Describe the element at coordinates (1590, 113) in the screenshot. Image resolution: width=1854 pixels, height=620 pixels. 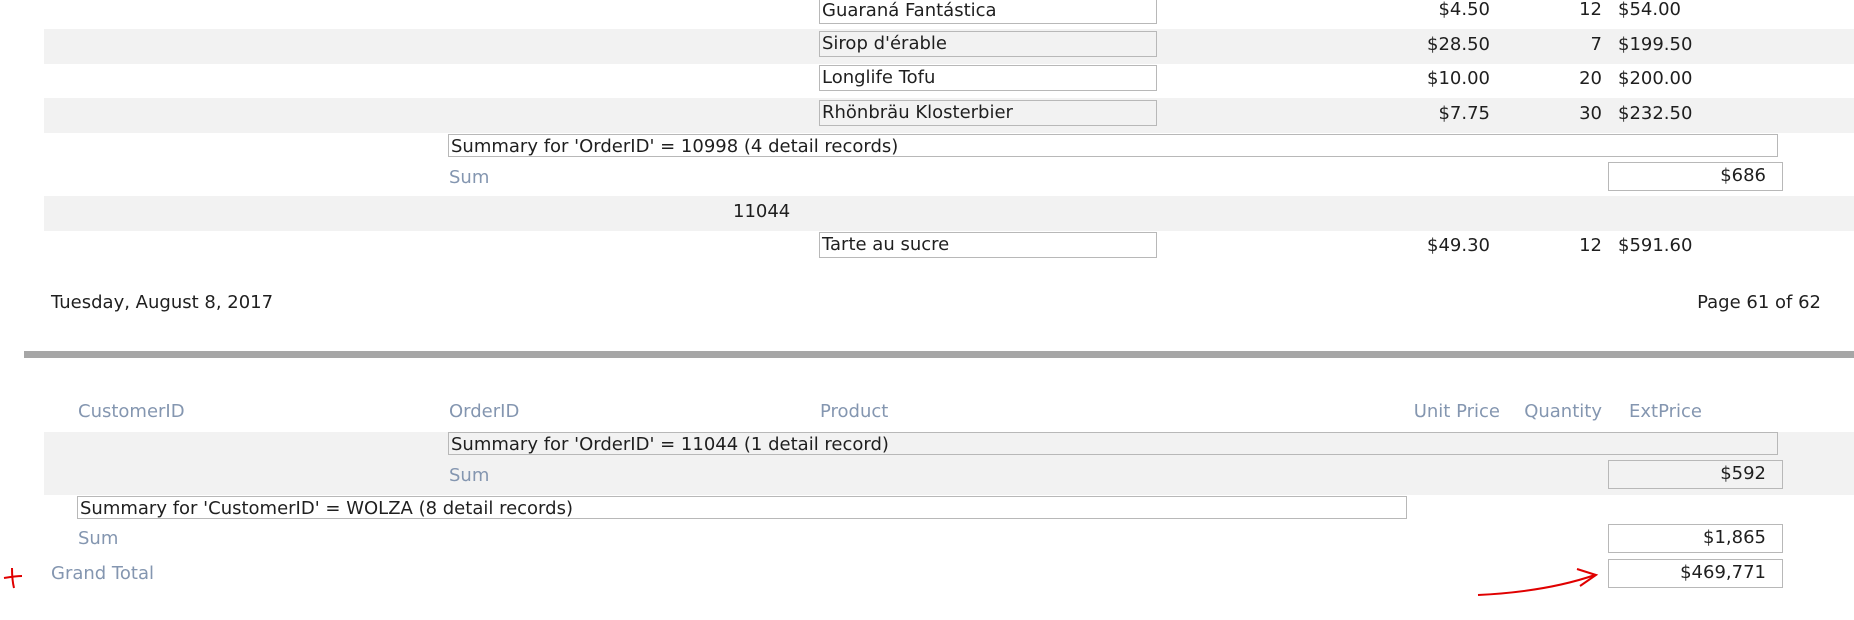
I see `quantity: 30` at that location.